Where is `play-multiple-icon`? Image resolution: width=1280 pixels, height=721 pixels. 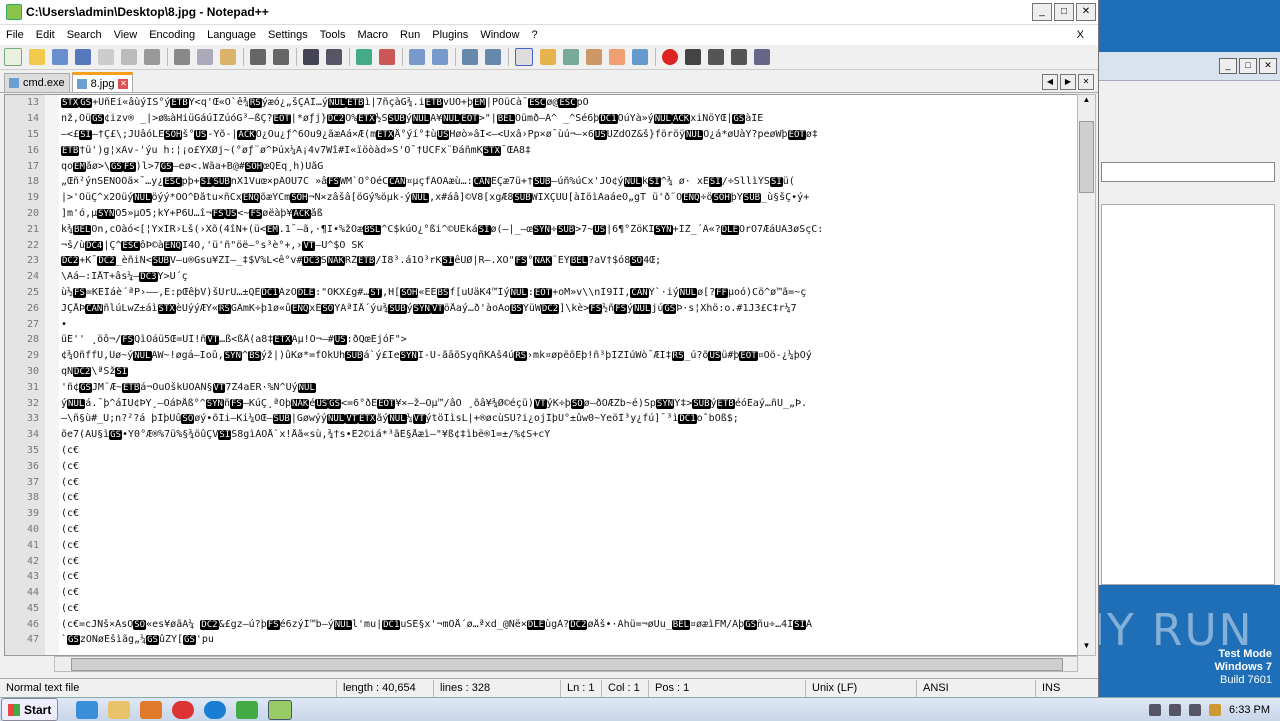 play-multiple-icon is located at coordinates (739, 57).